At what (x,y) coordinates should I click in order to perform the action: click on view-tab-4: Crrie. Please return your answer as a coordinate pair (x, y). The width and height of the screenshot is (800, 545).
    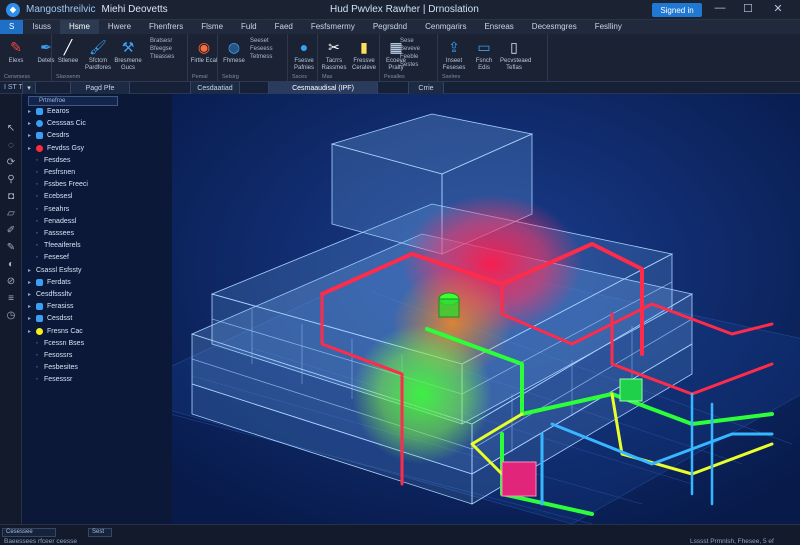
    Looking at the image, I should click on (426, 88).